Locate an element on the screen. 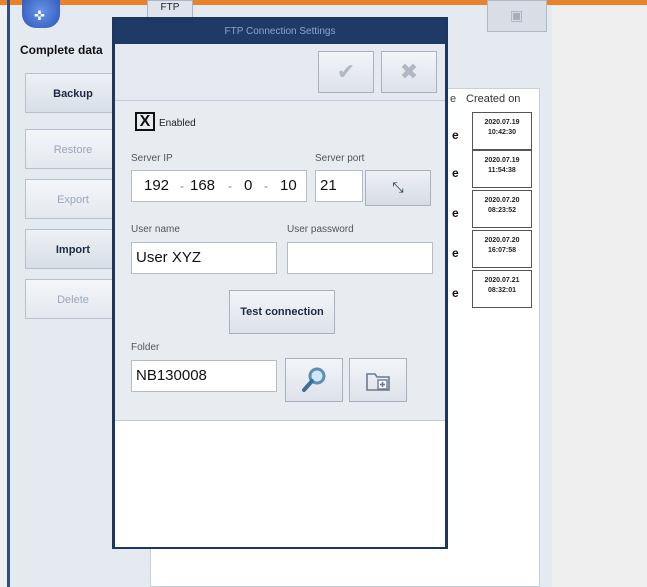 This screenshot has width=647, height=587. enabled-checkbox: X is located at coordinates (145, 121).